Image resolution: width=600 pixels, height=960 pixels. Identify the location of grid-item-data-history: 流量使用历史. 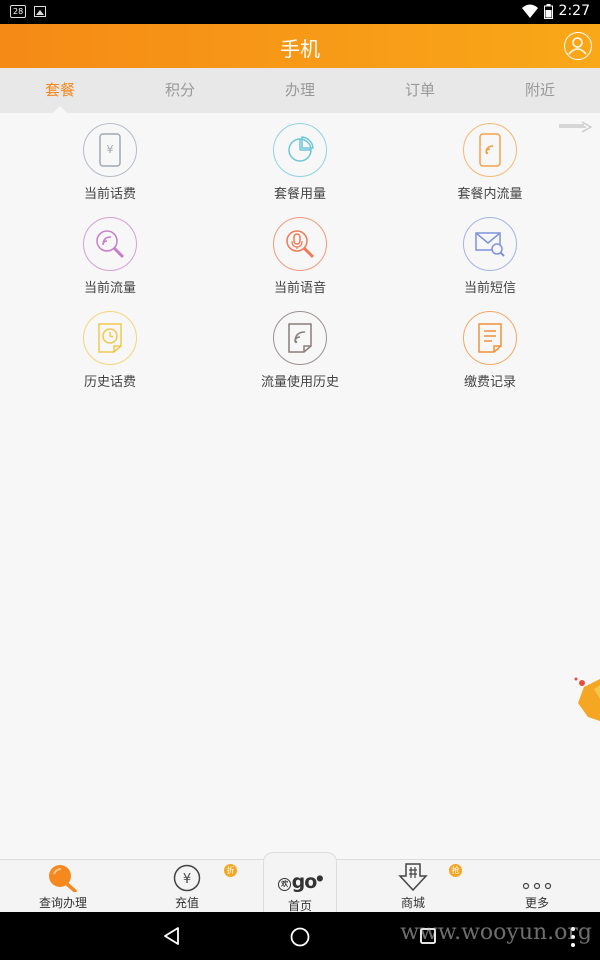
(300, 350).